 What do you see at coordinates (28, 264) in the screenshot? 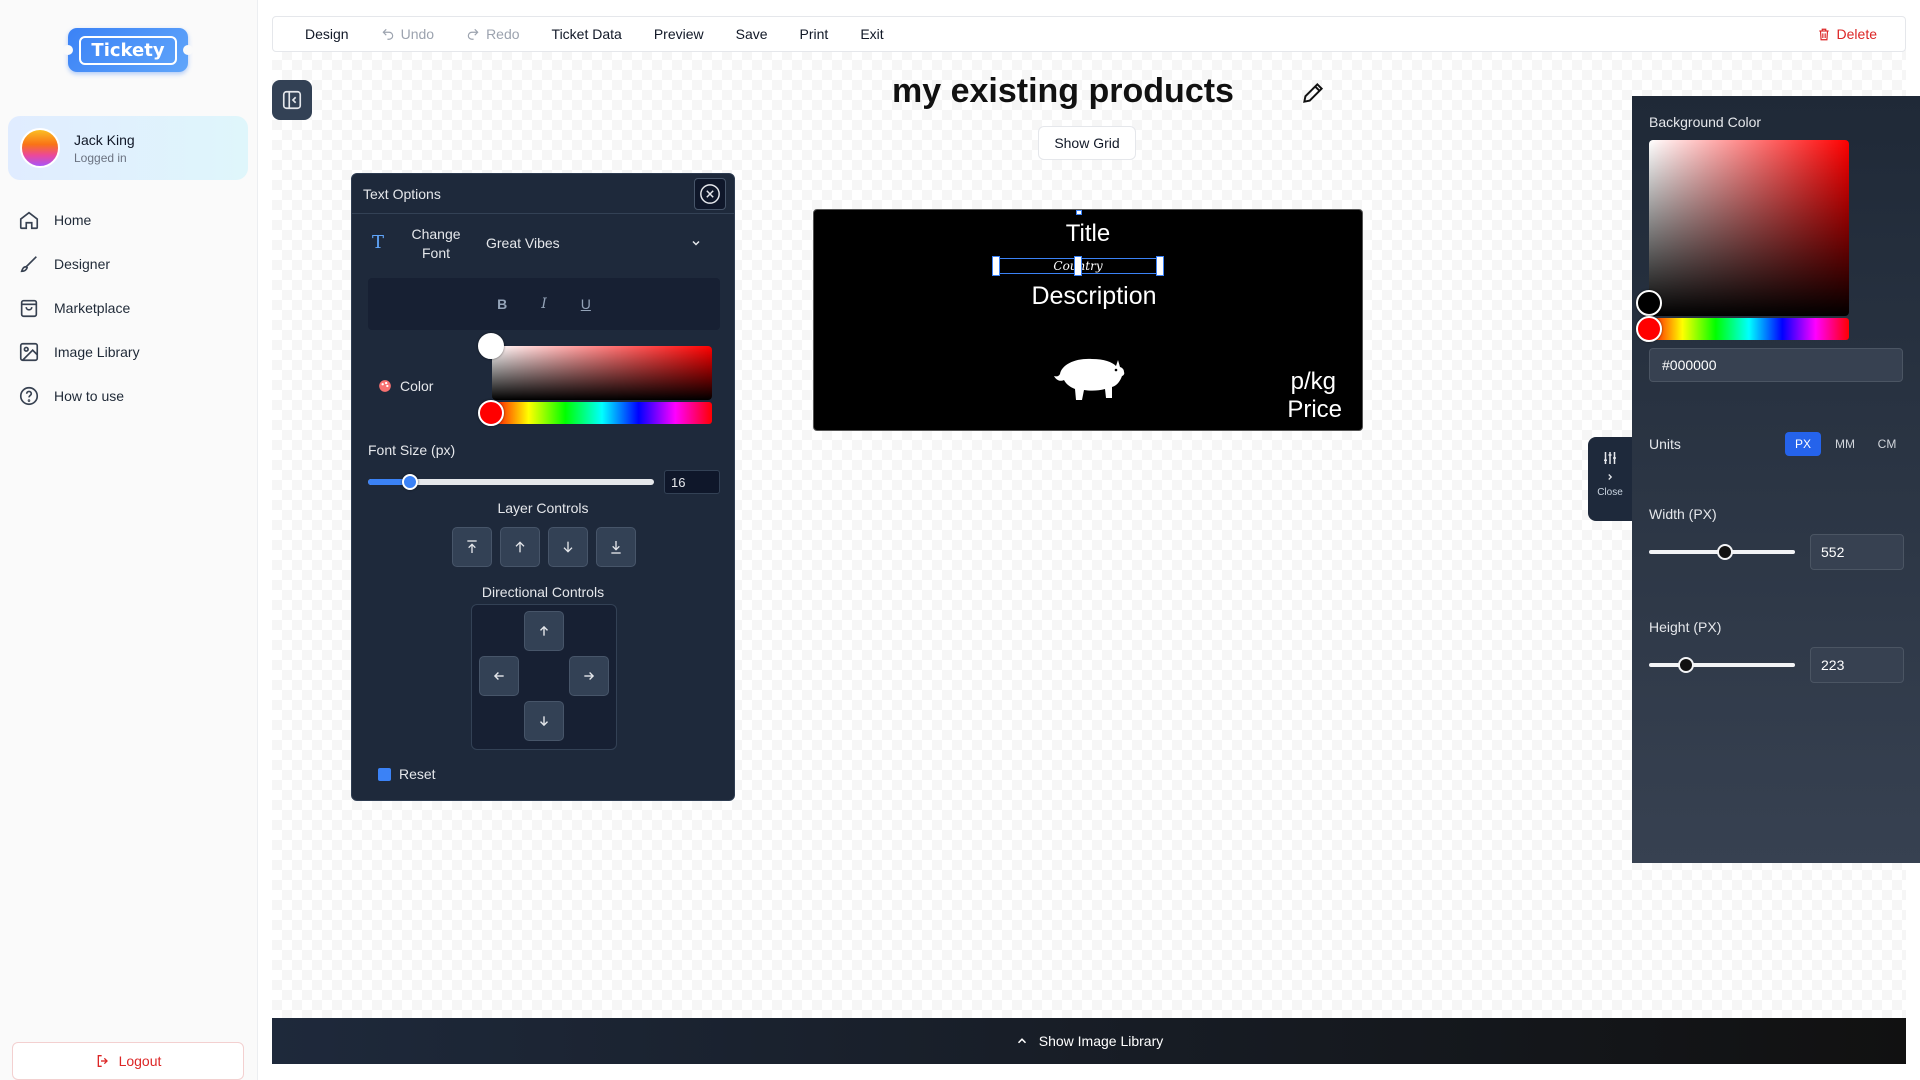
I see `brush-icon` at bounding box center [28, 264].